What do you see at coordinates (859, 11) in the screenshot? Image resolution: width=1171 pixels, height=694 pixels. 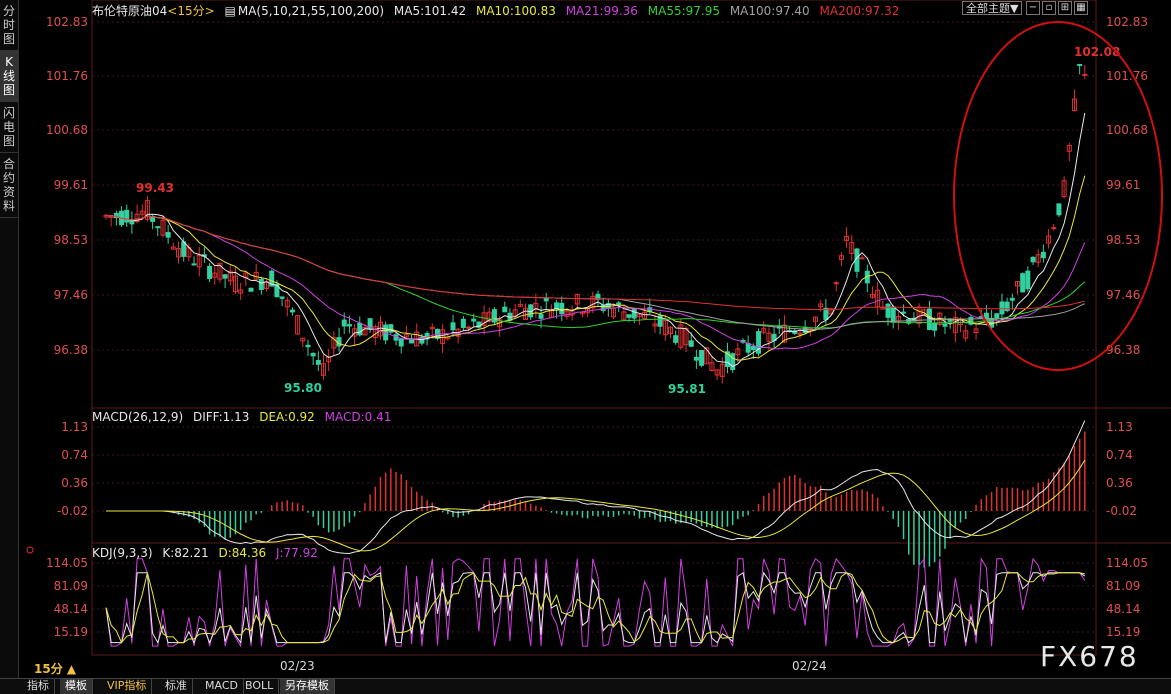 I see `ma200-value: MA200:97.32` at bounding box center [859, 11].